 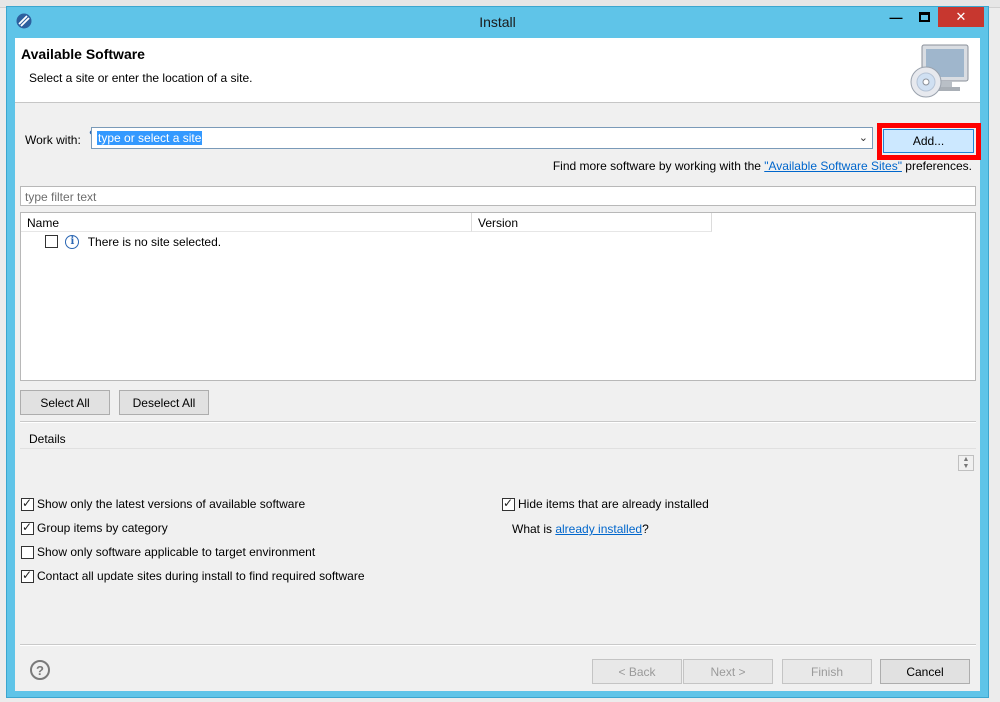 What do you see at coordinates (27, 552) in the screenshot?
I see `applicable-only-checkbox` at bounding box center [27, 552].